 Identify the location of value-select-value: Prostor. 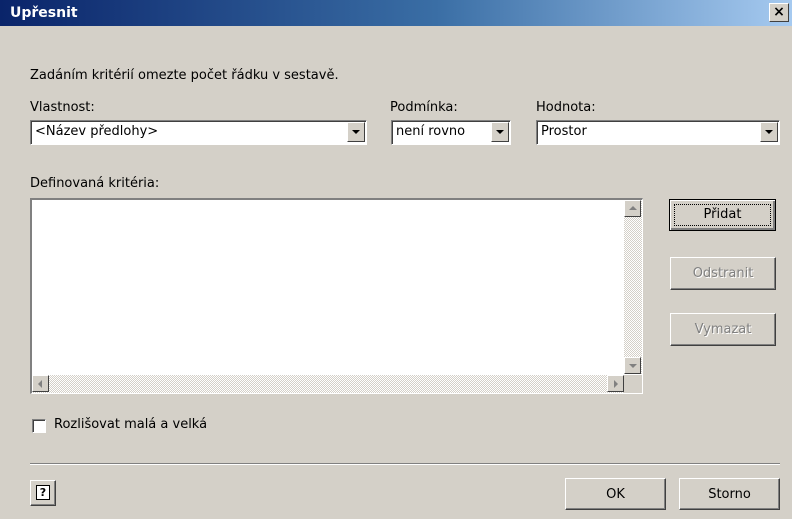
(564, 131).